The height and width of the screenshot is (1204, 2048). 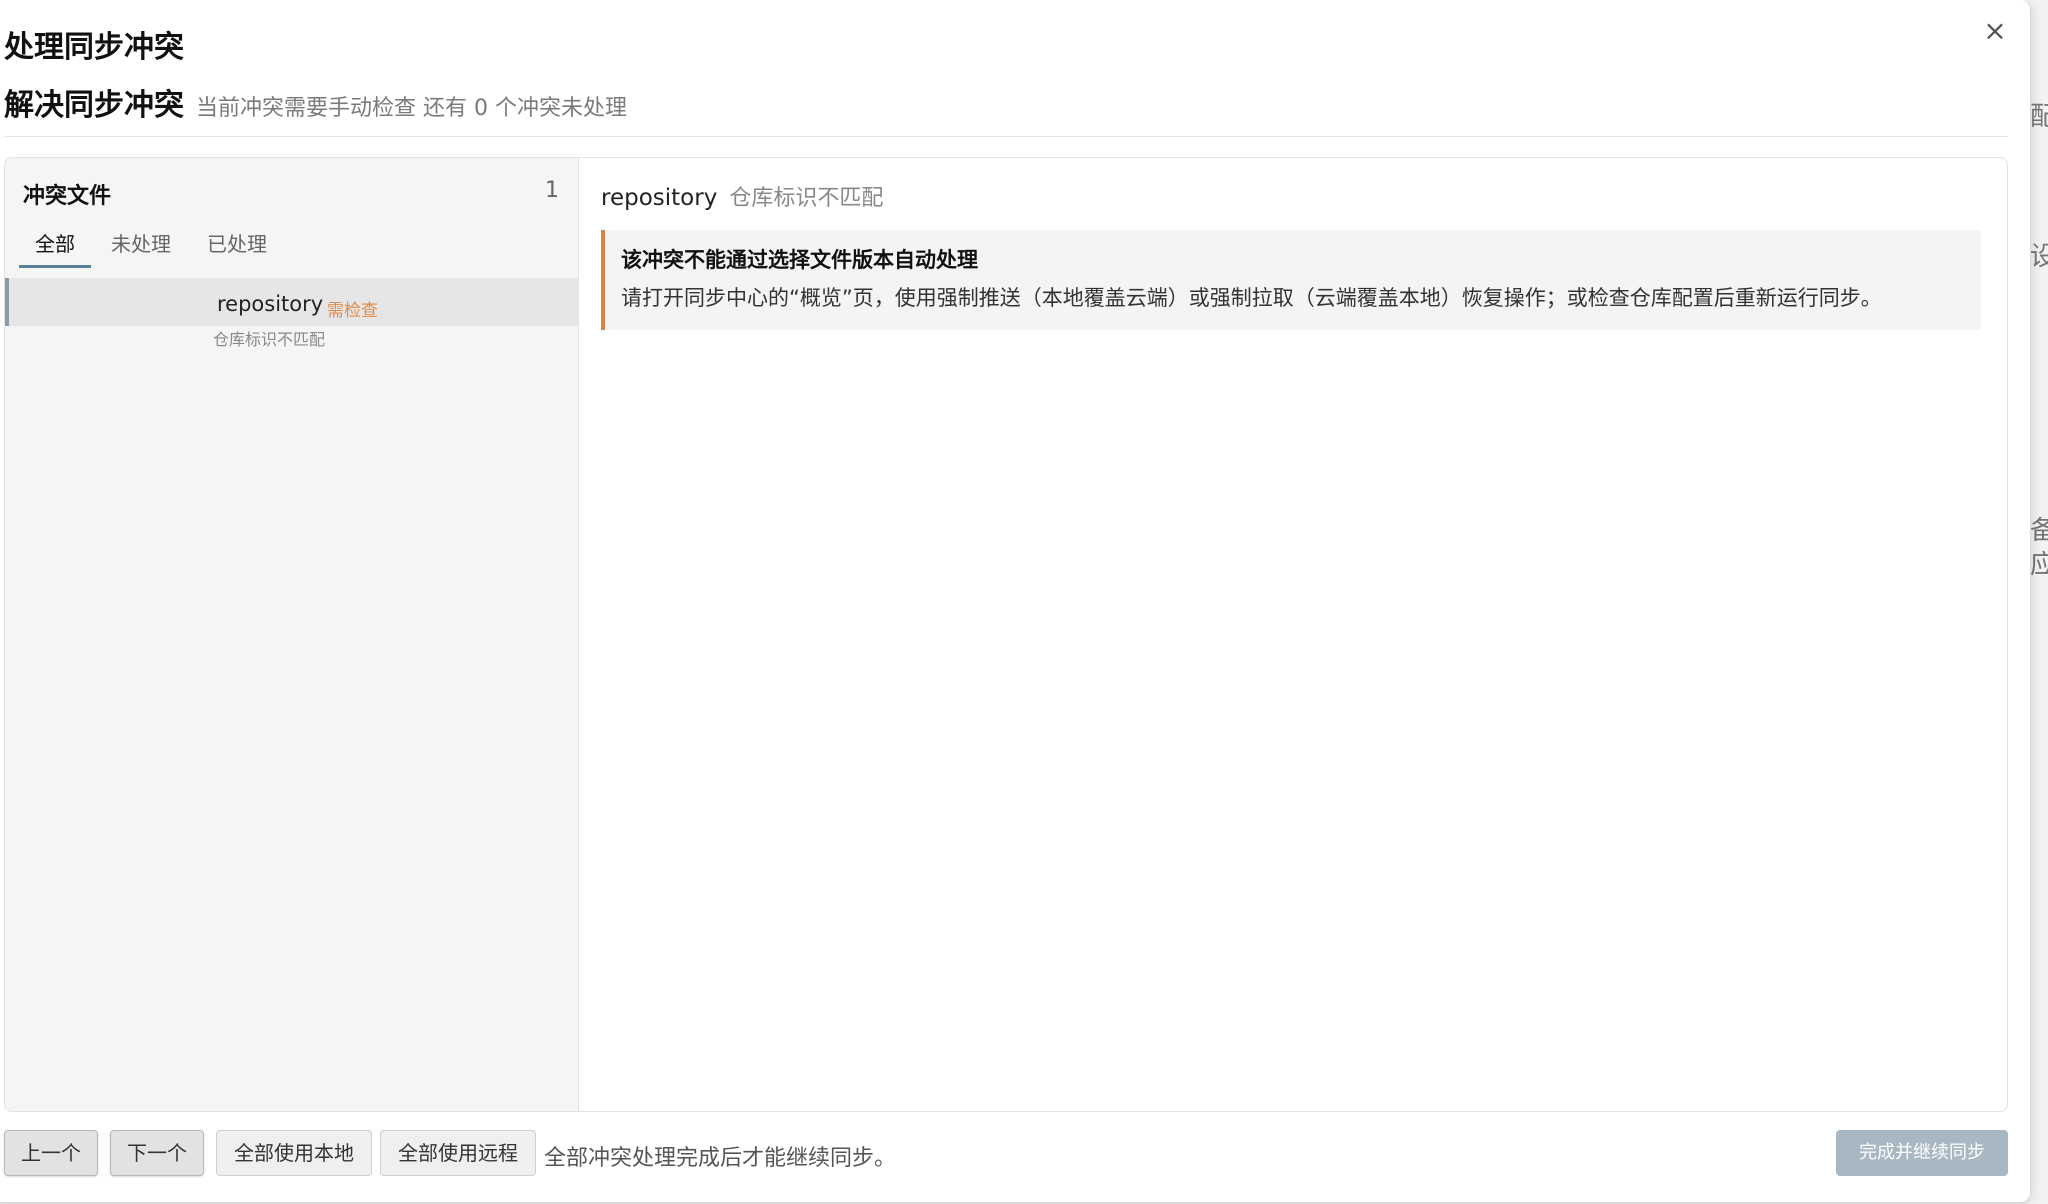 What do you see at coordinates (141, 244) in the screenshot?
I see `tab-unresolved: 未处理` at bounding box center [141, 244].